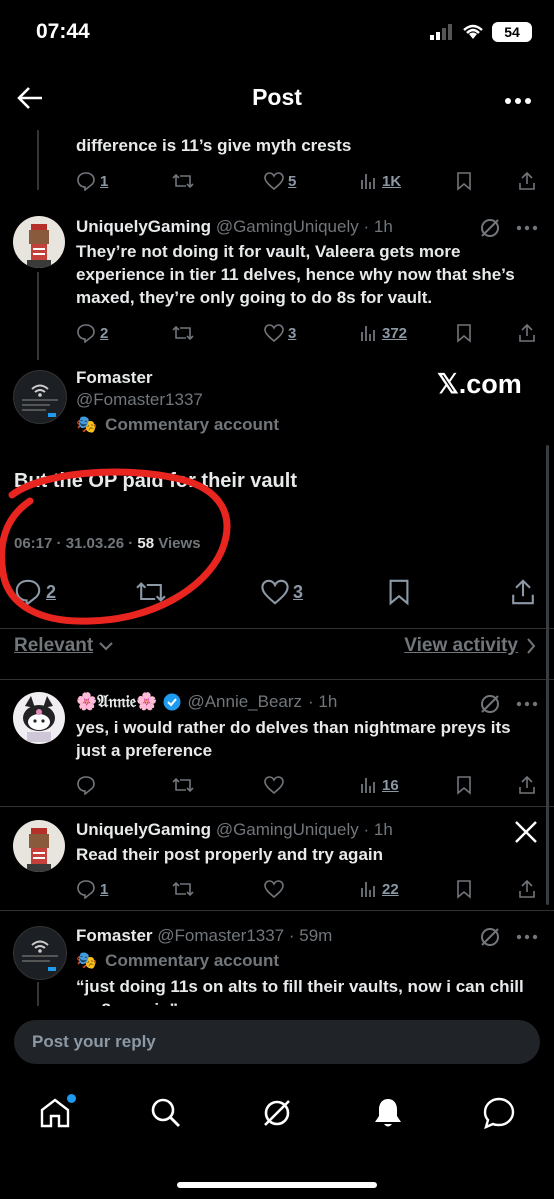 The height and width of the screenshot is (1199, 554). What do you see at coordinates (116, 702) in the screenshot?
I see `display-name: 🌸𝔄𝔫𝔫𝔦𝔢🌸` at bounding box center [116, 702].